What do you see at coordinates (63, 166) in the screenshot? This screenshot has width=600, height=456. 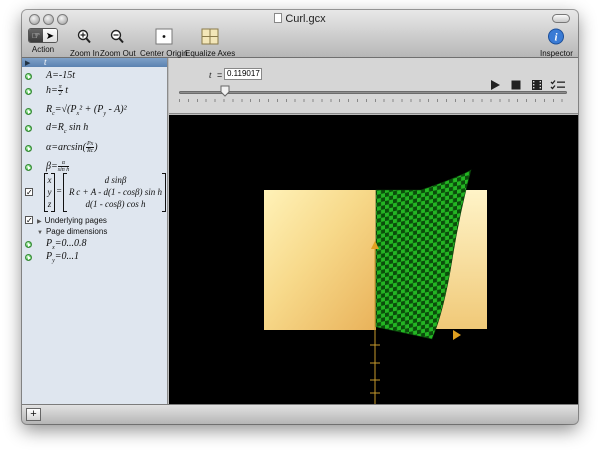 I see `eq-beta-fraction: α sin h` at bounding box center [63, 166].